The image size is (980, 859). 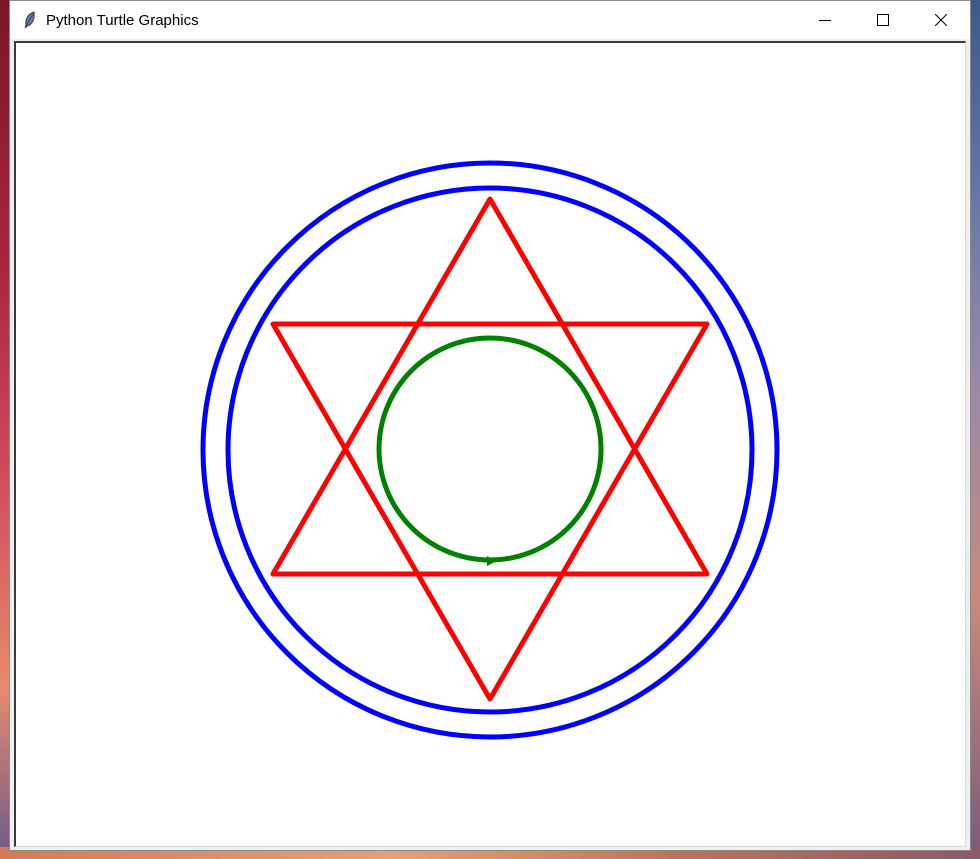 I want to click on close-button, so click(x=941, y=20).